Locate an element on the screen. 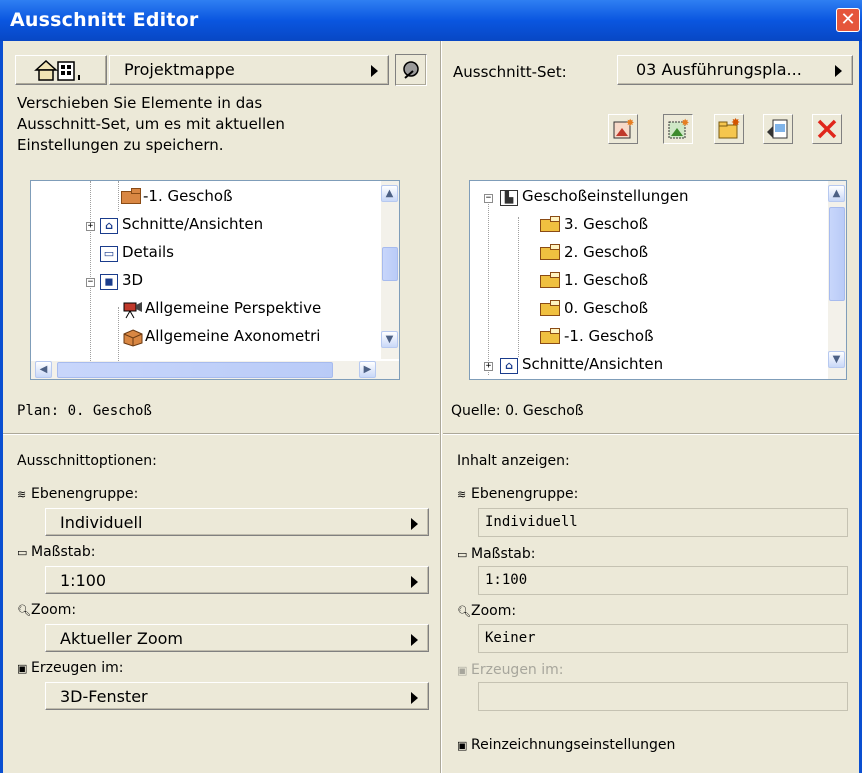 Image resolution: width=862 pixels, height=773 pixels. layer-field: Individuell is located at coordinates (663, 522).